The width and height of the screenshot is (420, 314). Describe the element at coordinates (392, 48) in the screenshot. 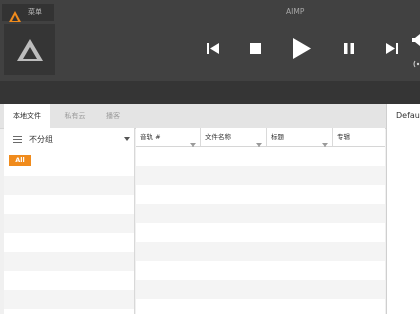

I see `next-icon` at that location.